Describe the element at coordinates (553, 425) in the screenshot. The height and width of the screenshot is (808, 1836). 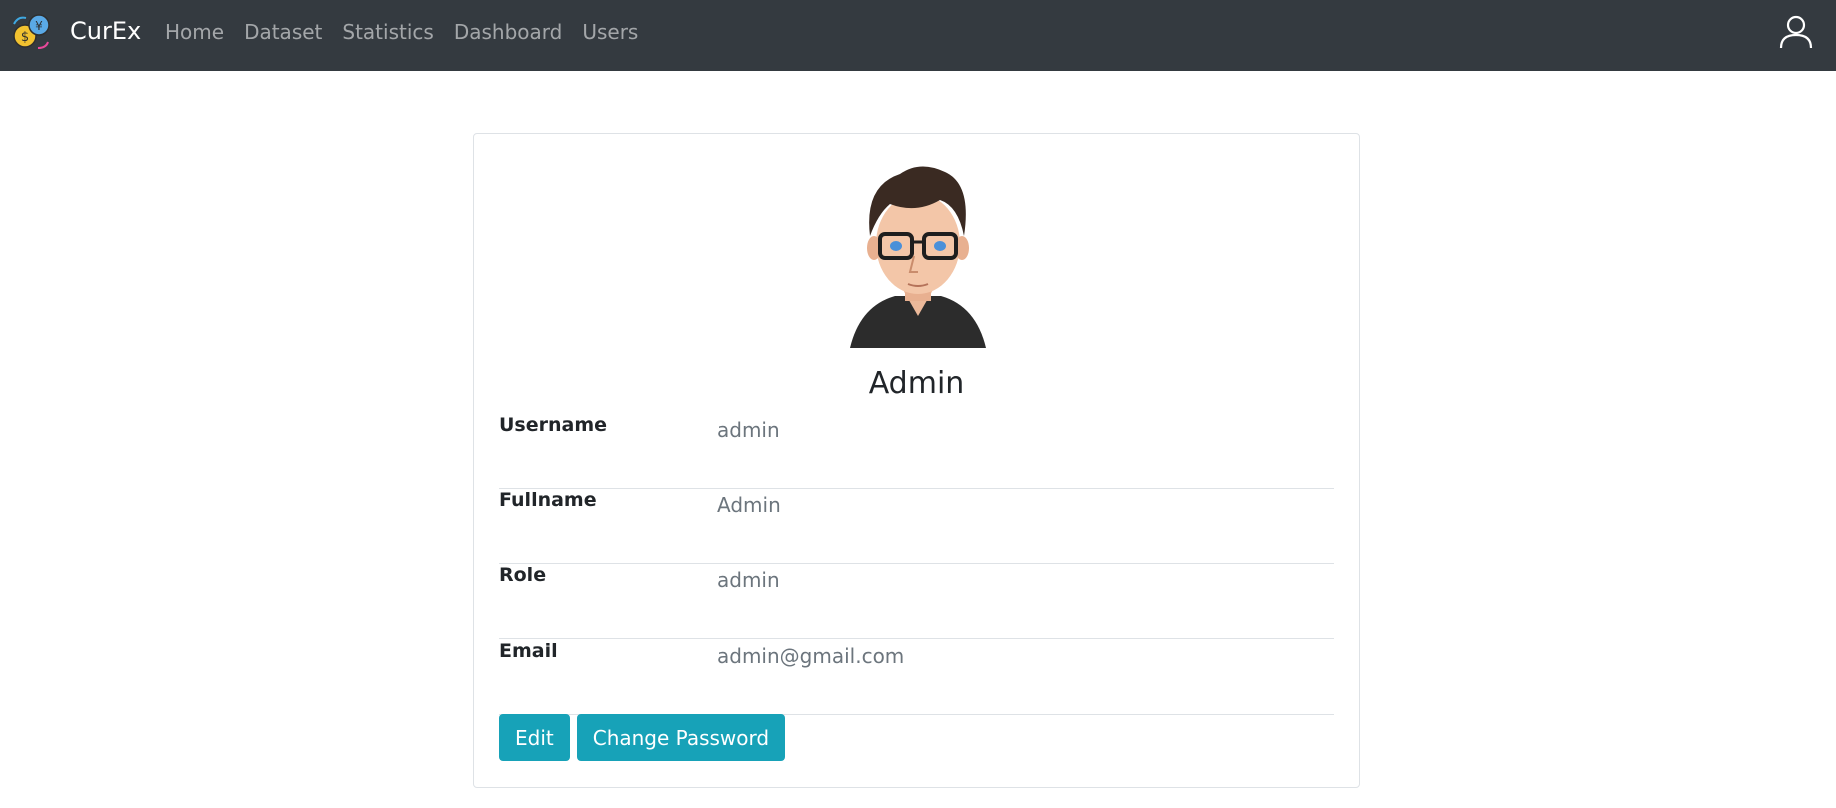
I see `username-label: Username` at that location.